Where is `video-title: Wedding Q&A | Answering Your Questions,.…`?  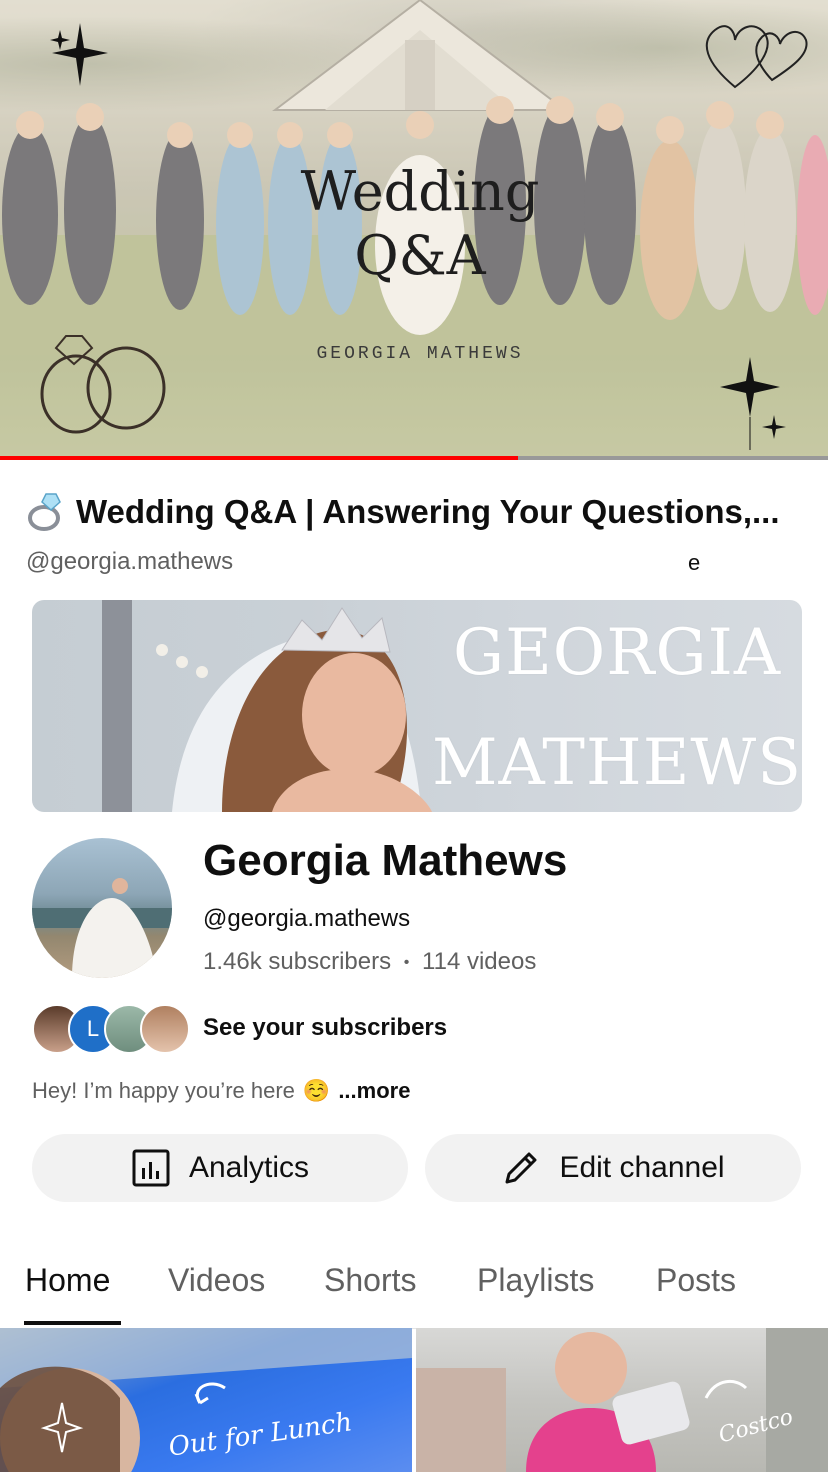 video-title: Wedding Q&A | Answering Your Questions,.… is located at coordinates (421, 512).